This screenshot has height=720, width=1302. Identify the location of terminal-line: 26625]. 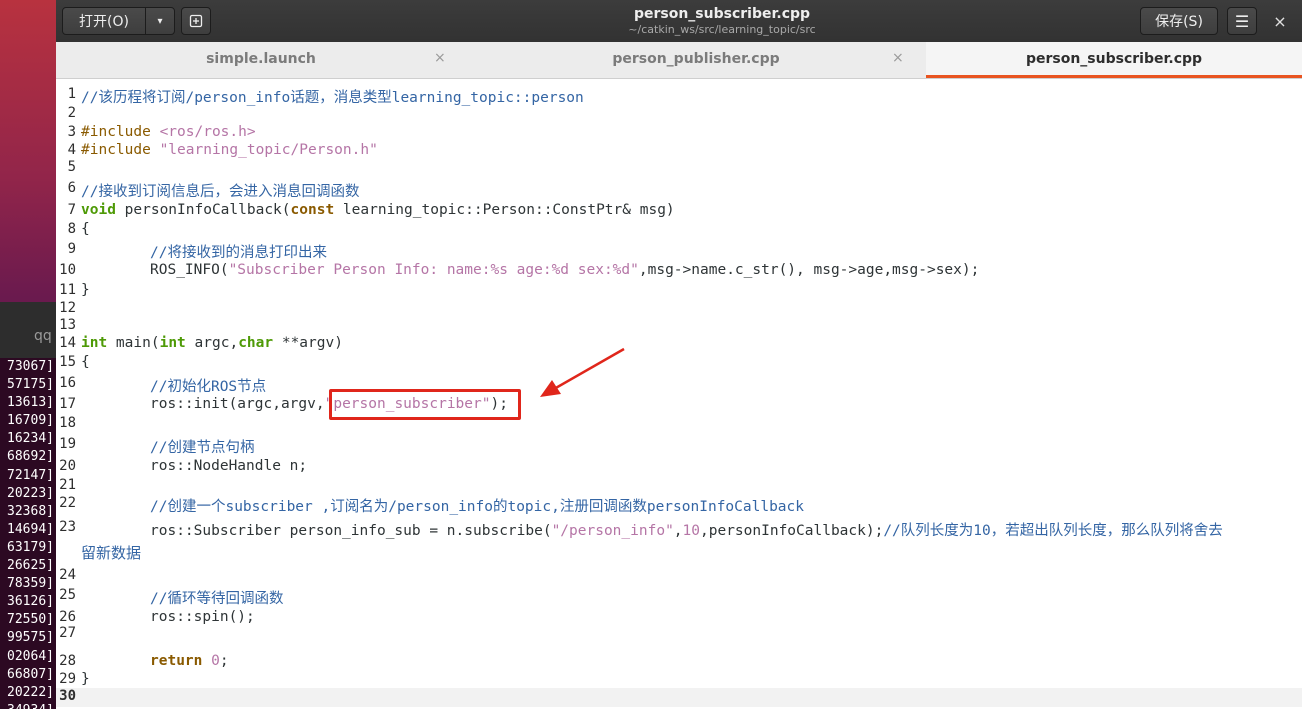
(30, 566).